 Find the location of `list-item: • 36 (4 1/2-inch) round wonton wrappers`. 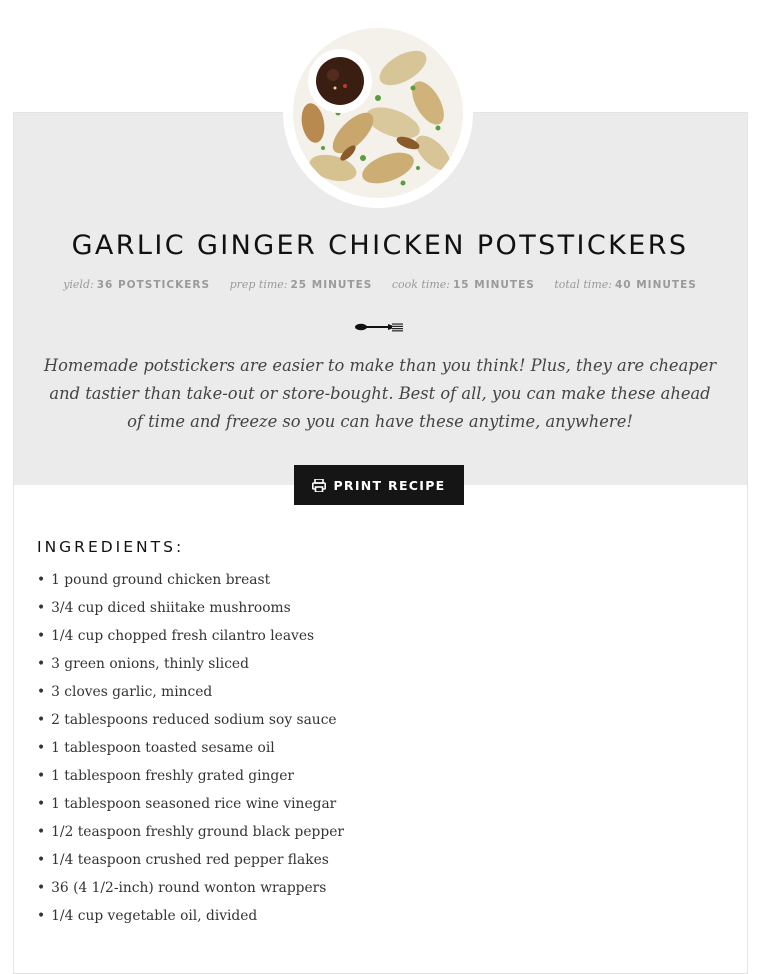

list-item: • 36 (4 1/2-inch) round wonton wrappers is located at coordinates (190, 888).